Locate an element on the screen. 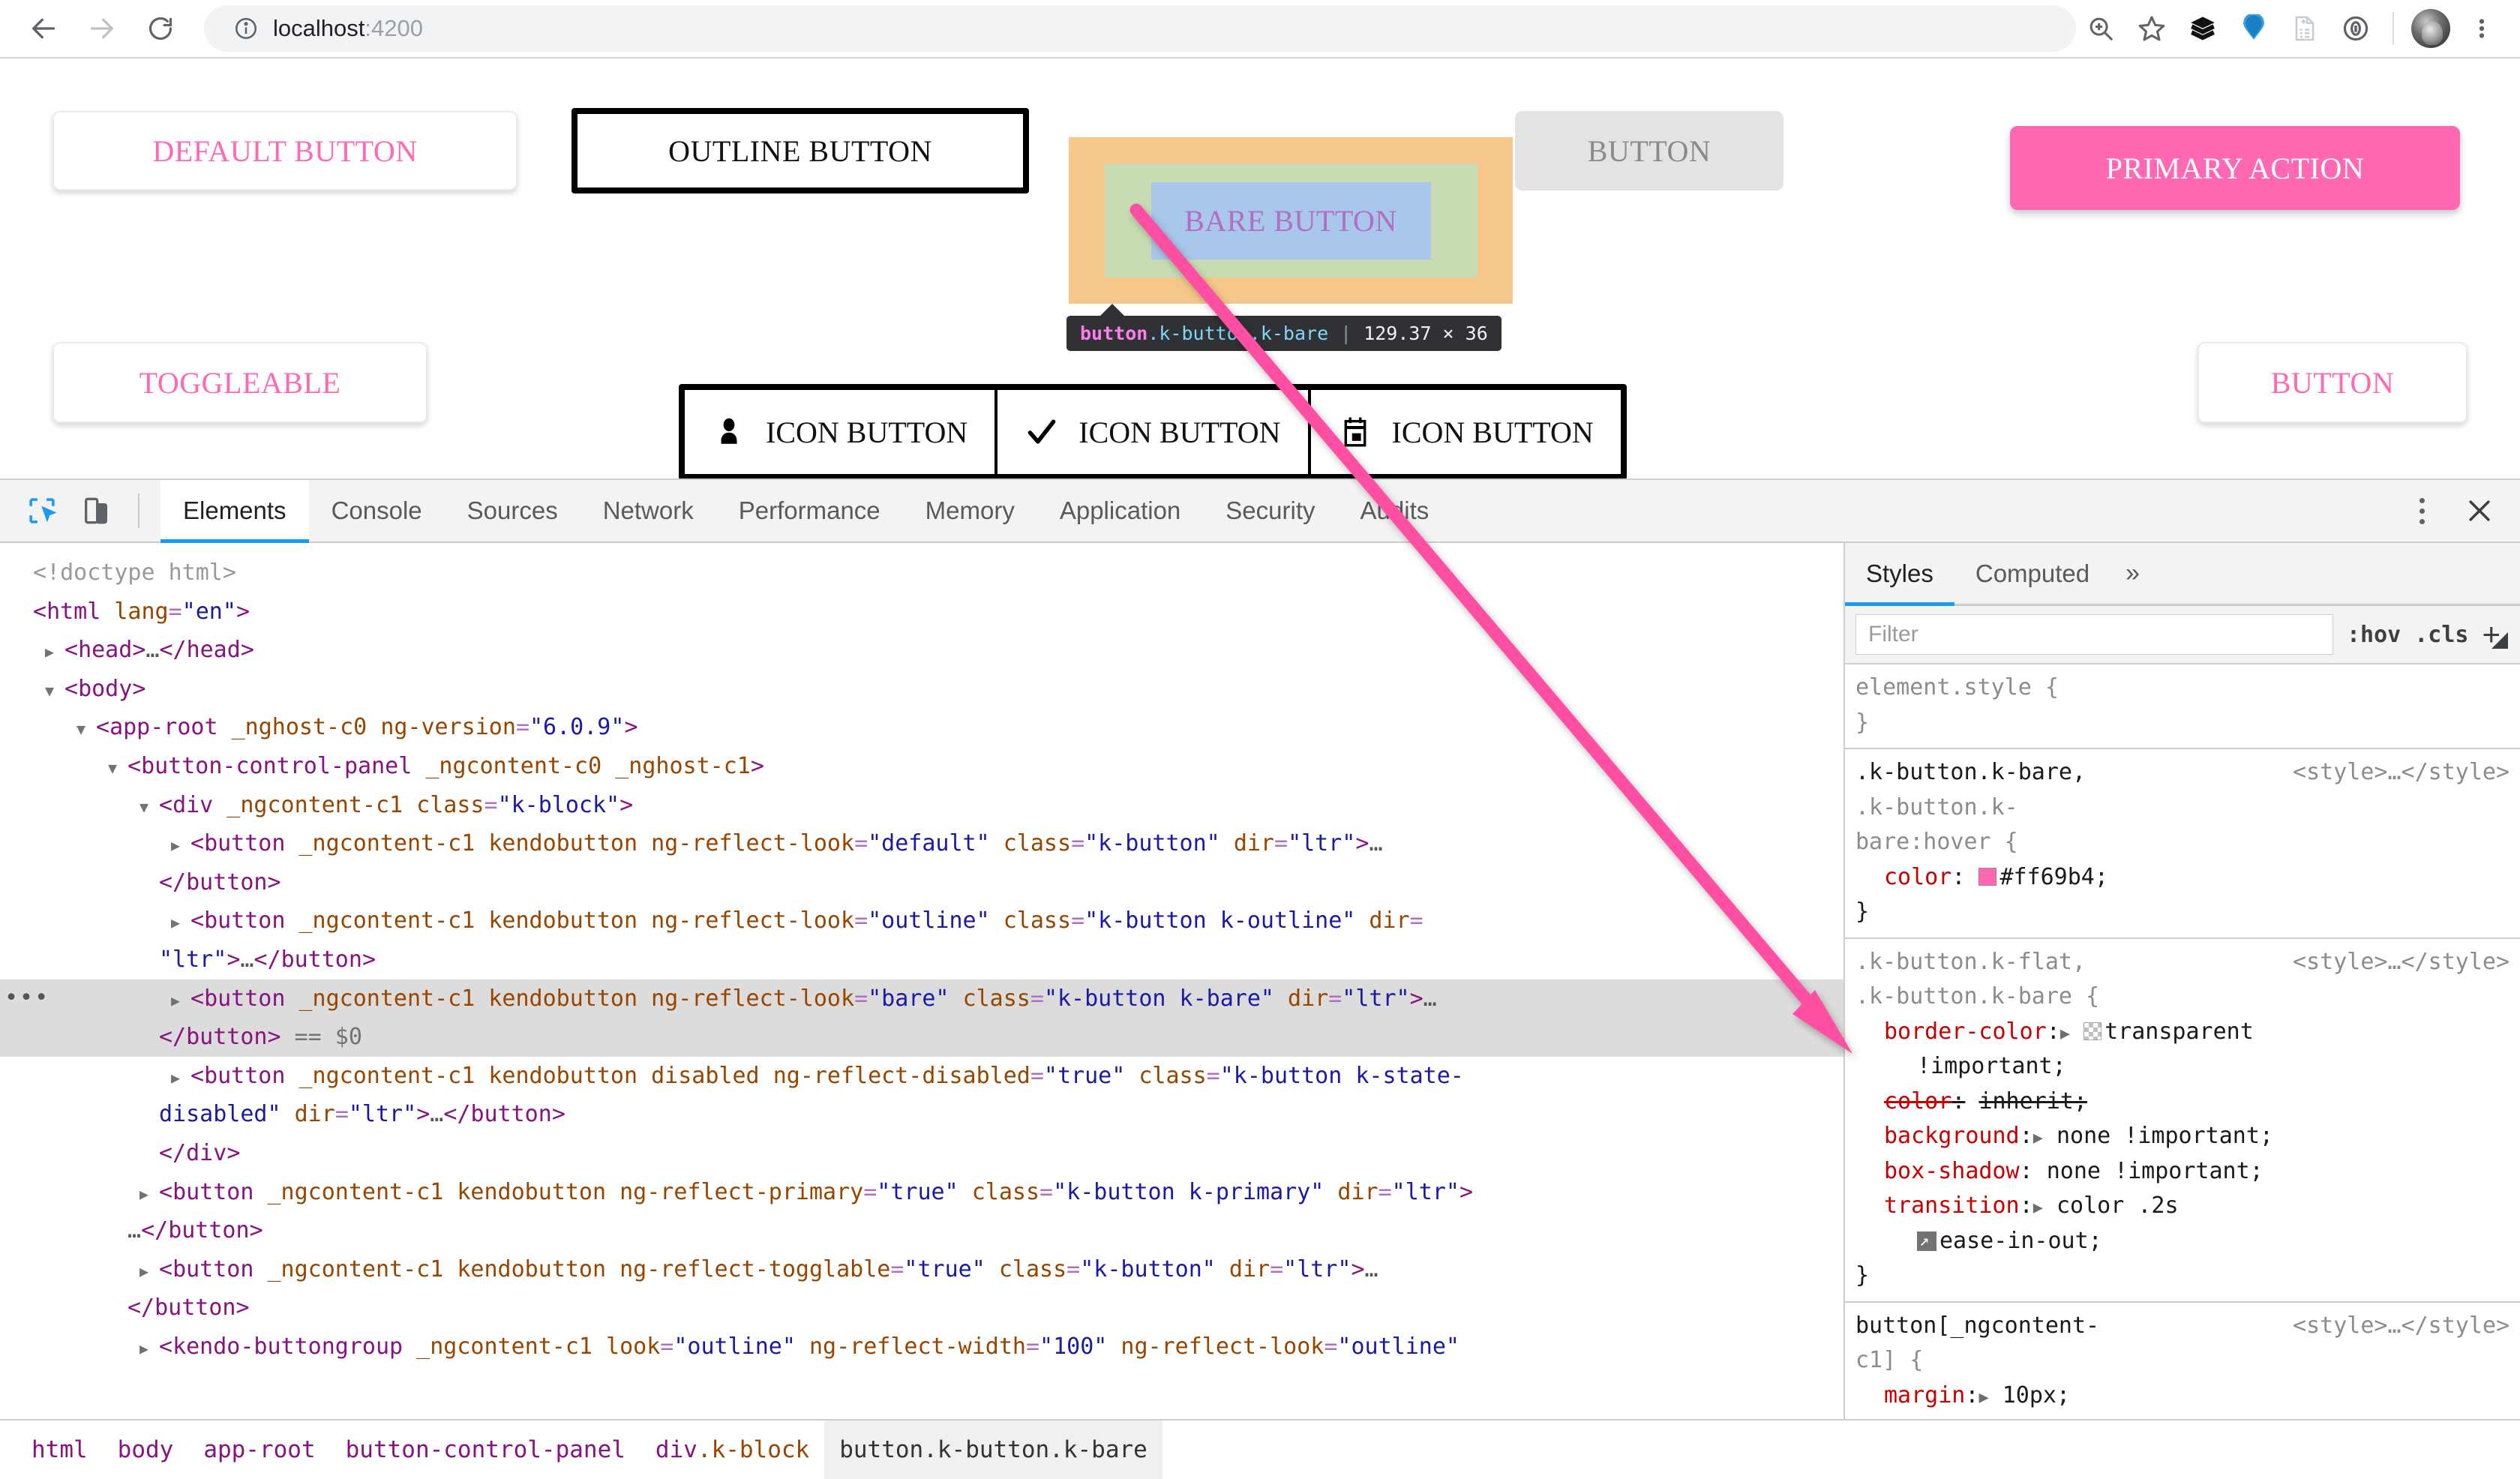 Image resolution: width=2520 pixels, height=1479 pixels. css-property-value: color .2s is located at coordinates (2117, 1205).